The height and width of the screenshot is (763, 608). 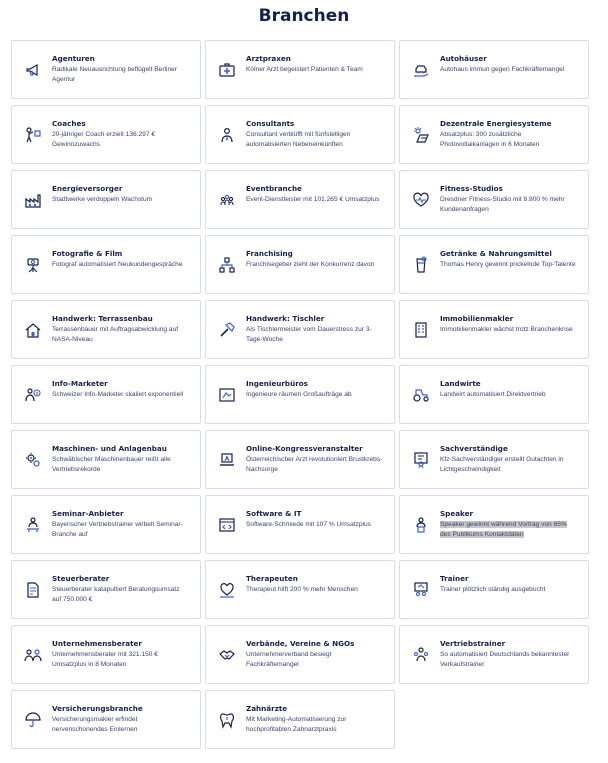 I want to click on industry-description-text: Kölner Arzt begeistert Patienten & Team, so click(x=304, y=69).